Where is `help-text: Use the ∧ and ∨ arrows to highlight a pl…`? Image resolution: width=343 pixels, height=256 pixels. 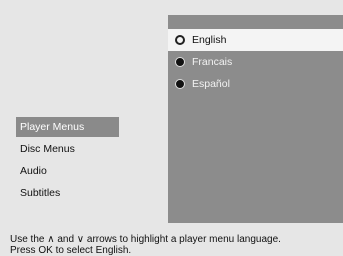 help-text: Use the ∧ and ∨ arrows to highlight a pl… is located at coordinates (175, 245).